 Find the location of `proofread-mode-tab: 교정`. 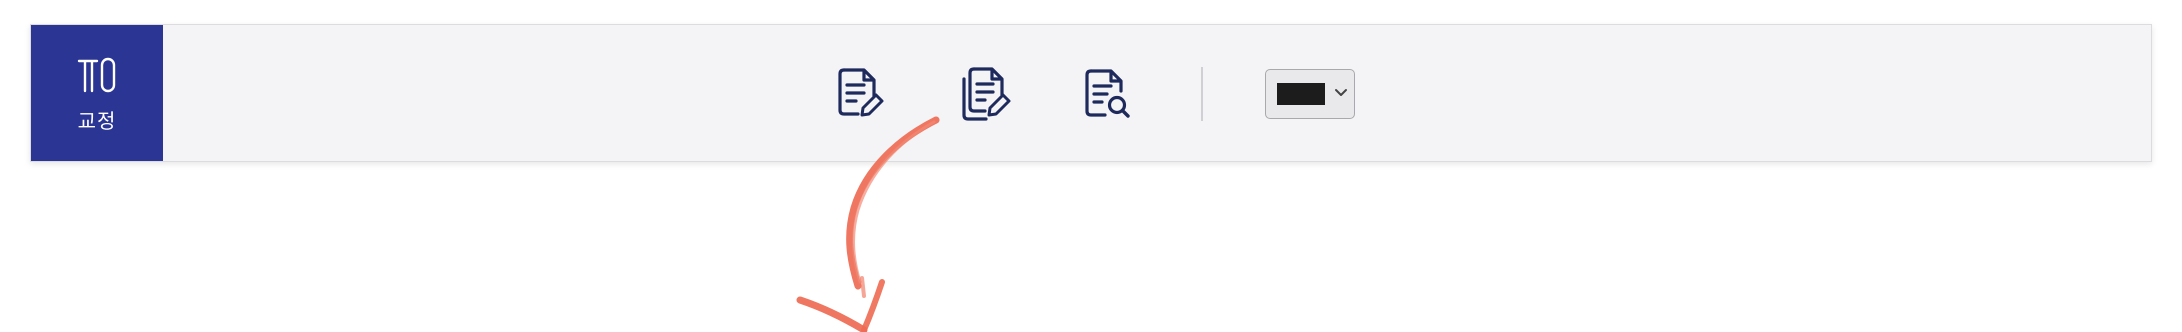

proofread-mode-tab: 교정 is located at coordinates (97, 93).